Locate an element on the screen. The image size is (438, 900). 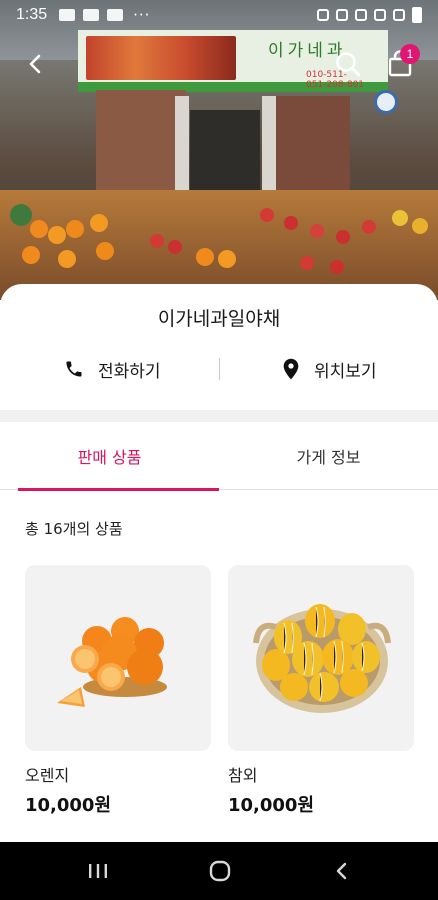
korean-melon-image is located at coordinates (322, 658).